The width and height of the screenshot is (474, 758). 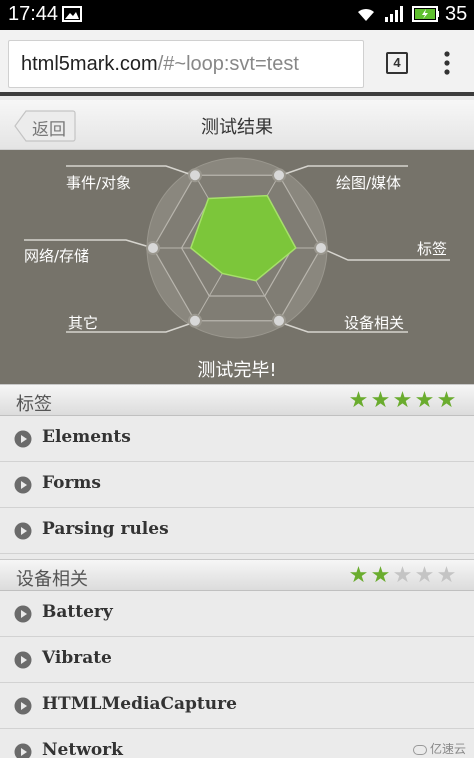 What do you see at coordinates (237, 660) in the screenshot?
I see `list-item: Vibrate` at bounding box center [237, 660].